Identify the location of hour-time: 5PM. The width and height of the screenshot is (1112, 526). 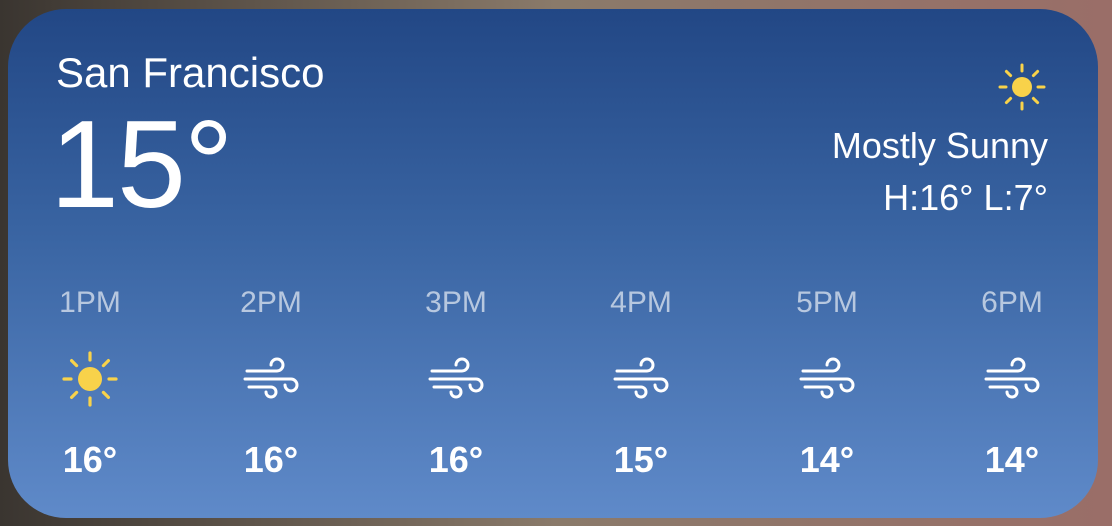
(827, 302).